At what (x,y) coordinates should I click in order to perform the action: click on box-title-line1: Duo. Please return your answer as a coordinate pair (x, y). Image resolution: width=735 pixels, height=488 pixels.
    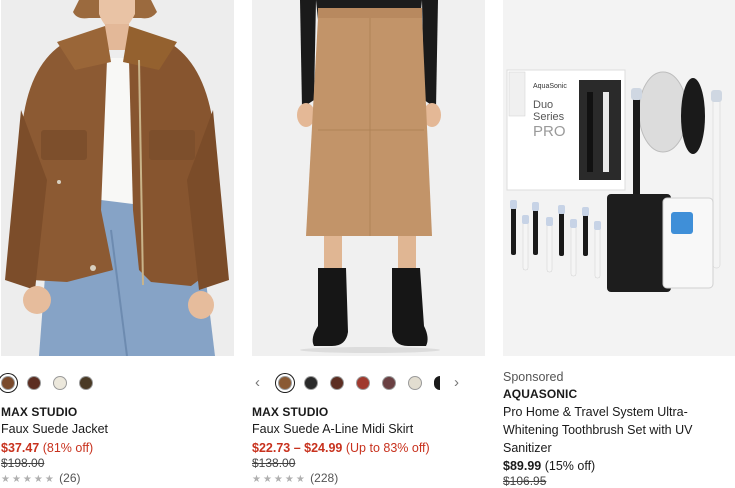
    Looking at the image, I should click on (543, 105).